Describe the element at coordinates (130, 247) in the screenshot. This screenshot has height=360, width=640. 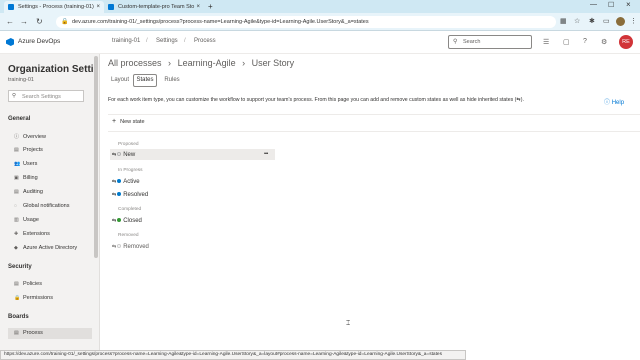
I see `state-row-removed: ⇆ Removed` at that location.